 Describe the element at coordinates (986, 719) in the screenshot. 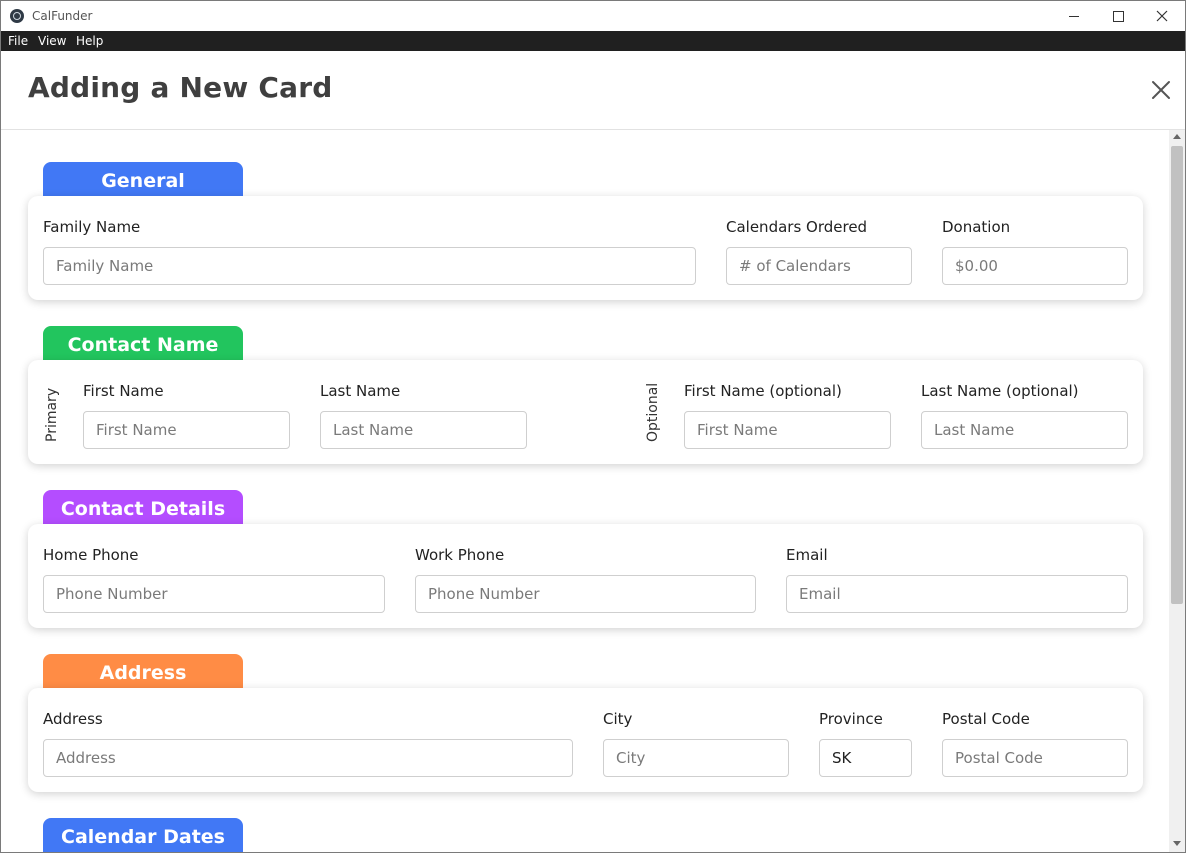

I see `postal-code-label: Postal Code` at that location.